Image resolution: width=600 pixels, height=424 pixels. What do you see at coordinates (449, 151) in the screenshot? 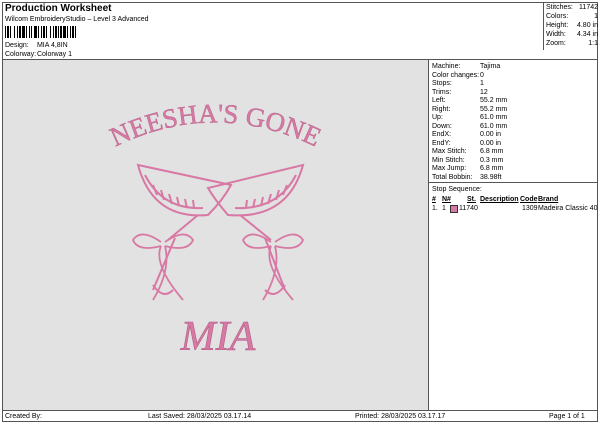
I see `machine-info-label: Max Stitch:` at bounding box center [449, 151].